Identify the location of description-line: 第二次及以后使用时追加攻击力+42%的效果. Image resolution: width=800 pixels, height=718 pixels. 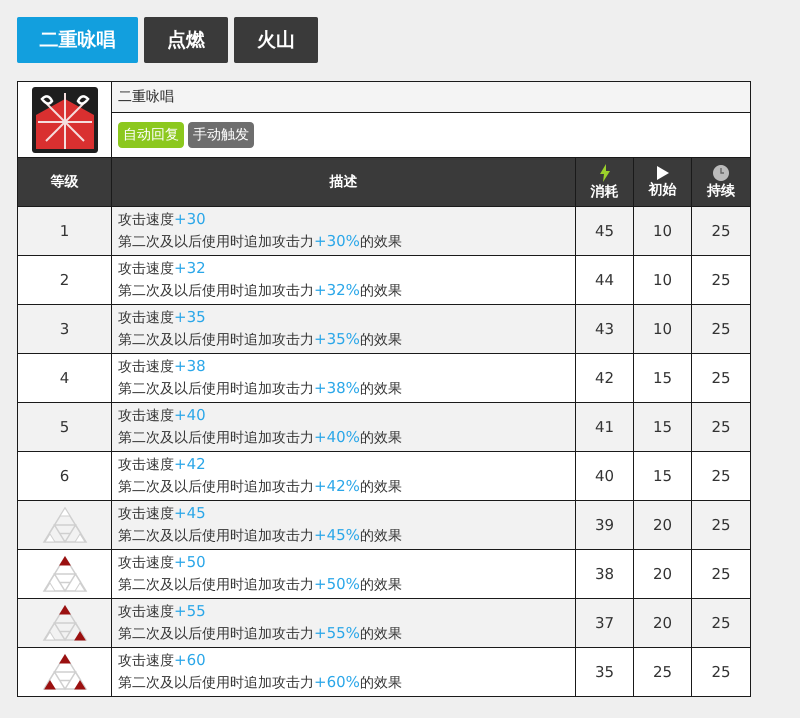
(260, 486).